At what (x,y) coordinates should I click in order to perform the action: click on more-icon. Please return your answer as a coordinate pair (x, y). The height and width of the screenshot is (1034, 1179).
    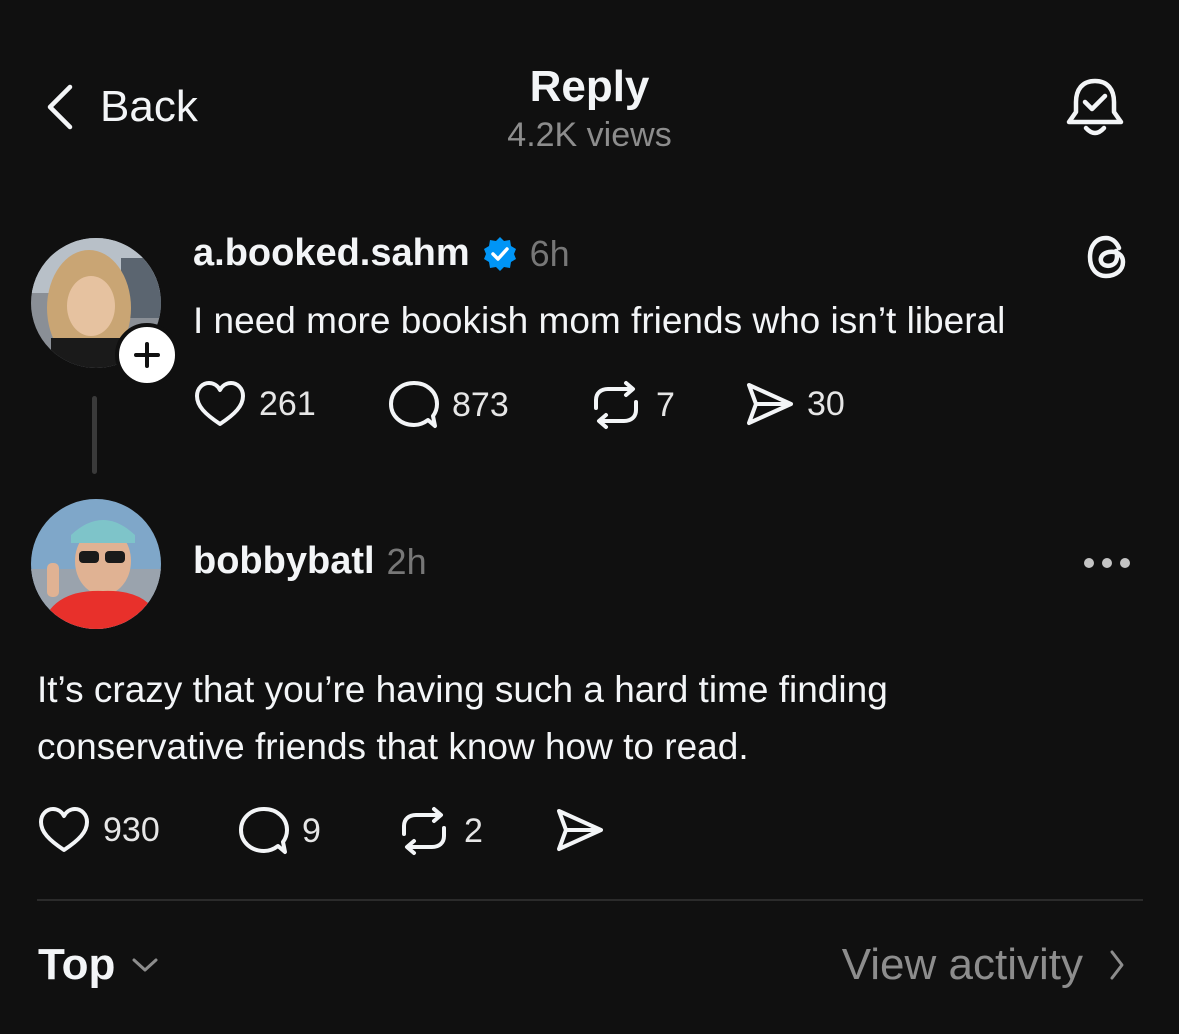
    Looking at the image, I should click on (1107, 563).